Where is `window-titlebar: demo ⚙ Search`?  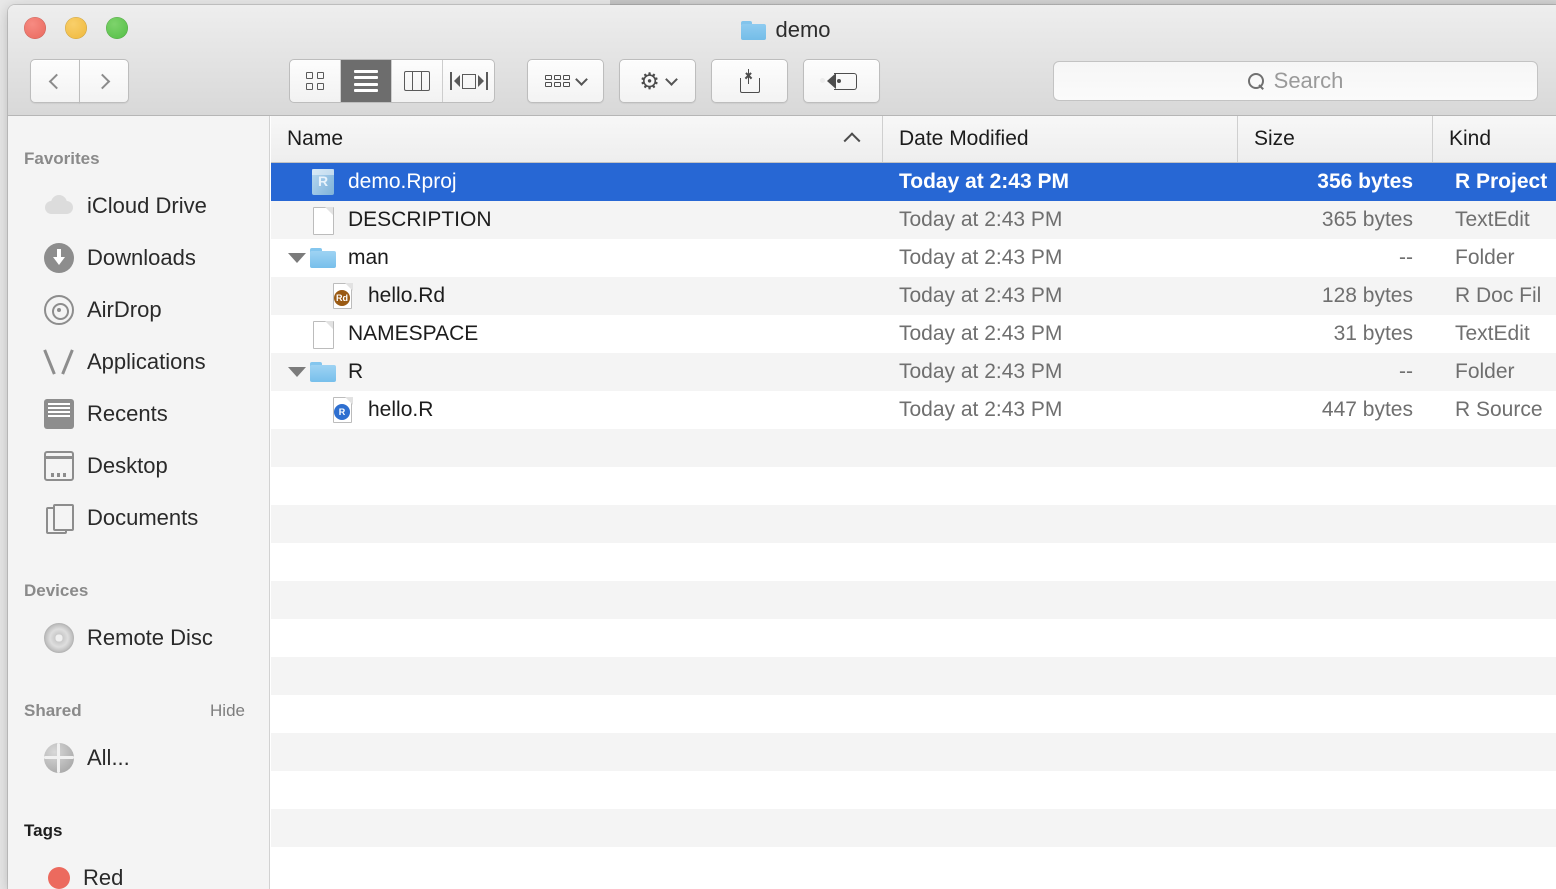 window-titlebar: demo ⚙ Search is located at coordinates (782, 60).